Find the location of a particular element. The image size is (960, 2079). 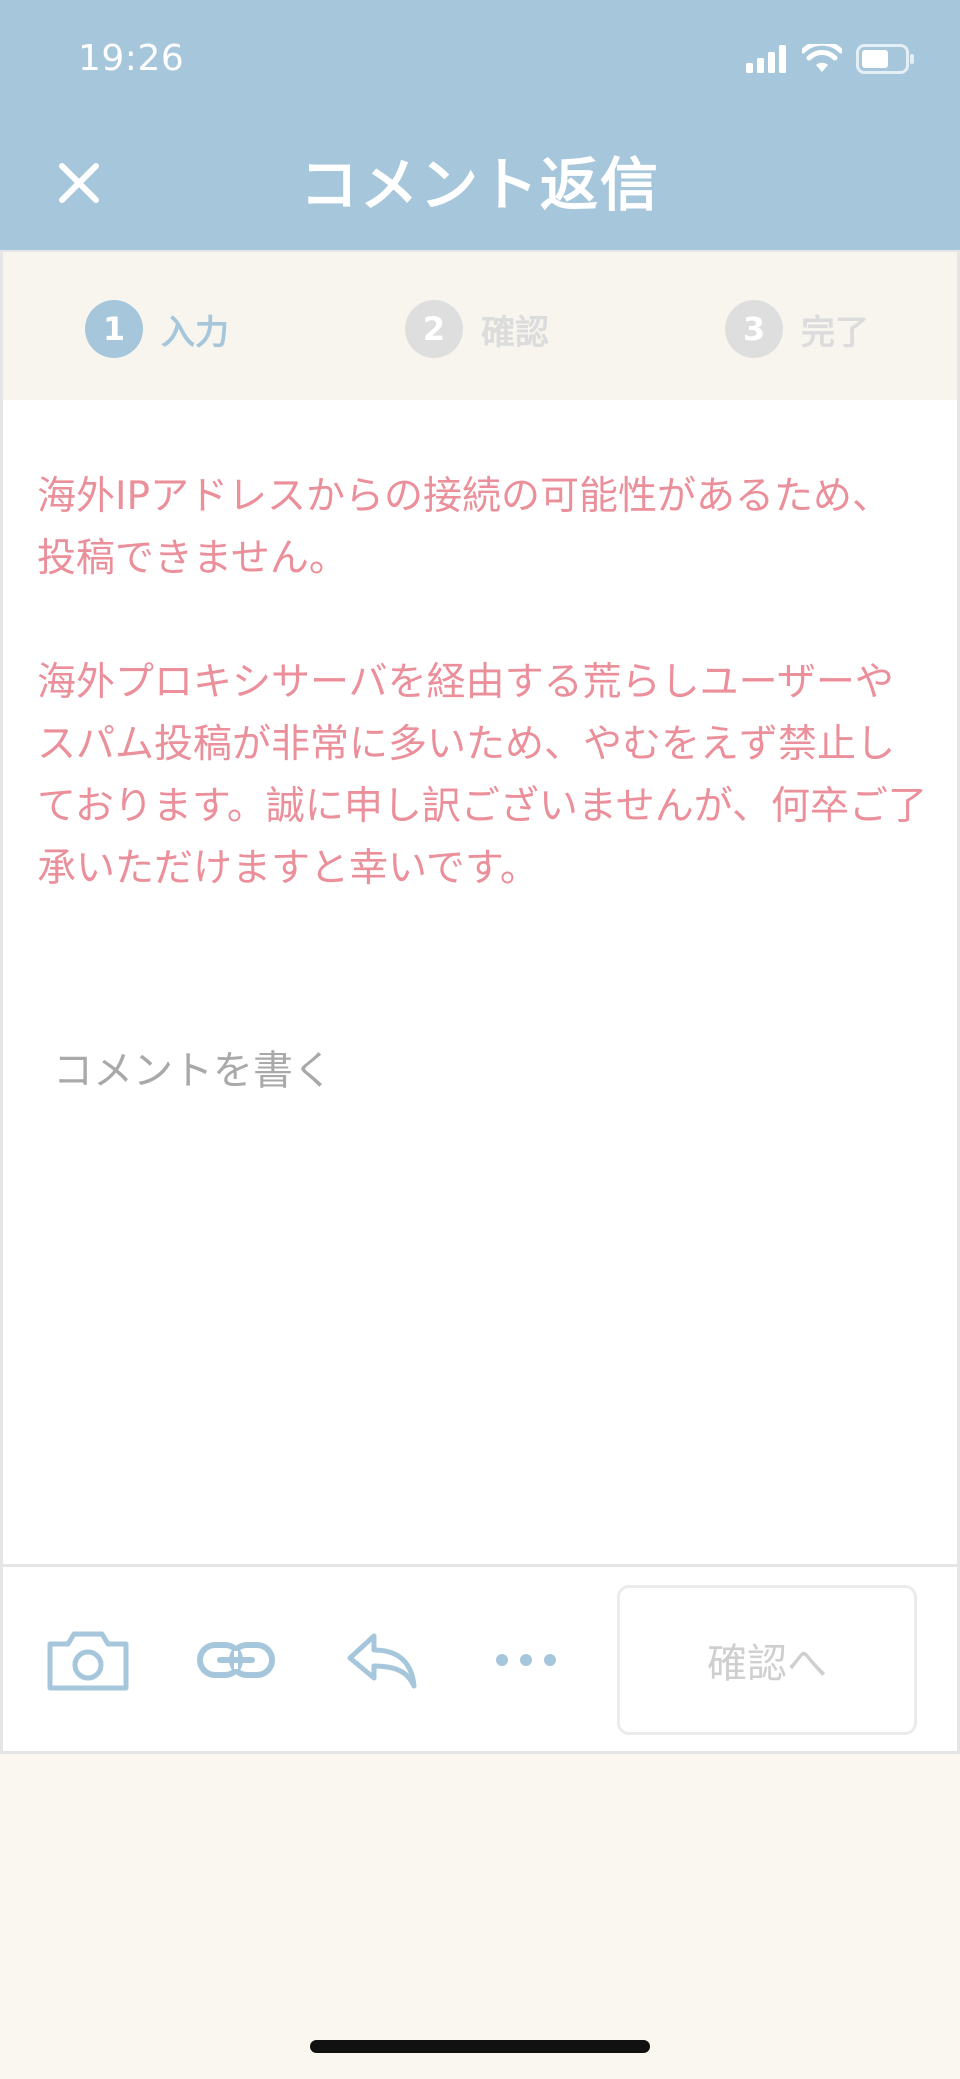

step-input: 1 入力 is located at coordinates (157, 329).